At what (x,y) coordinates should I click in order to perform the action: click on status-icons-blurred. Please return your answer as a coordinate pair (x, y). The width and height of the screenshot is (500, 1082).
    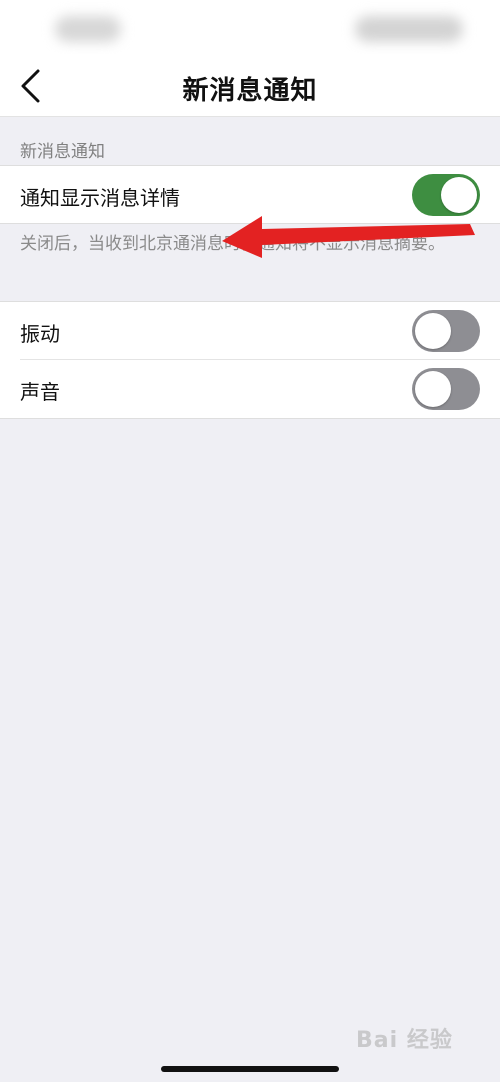
    Looking at the image, I should click on (409, 29).